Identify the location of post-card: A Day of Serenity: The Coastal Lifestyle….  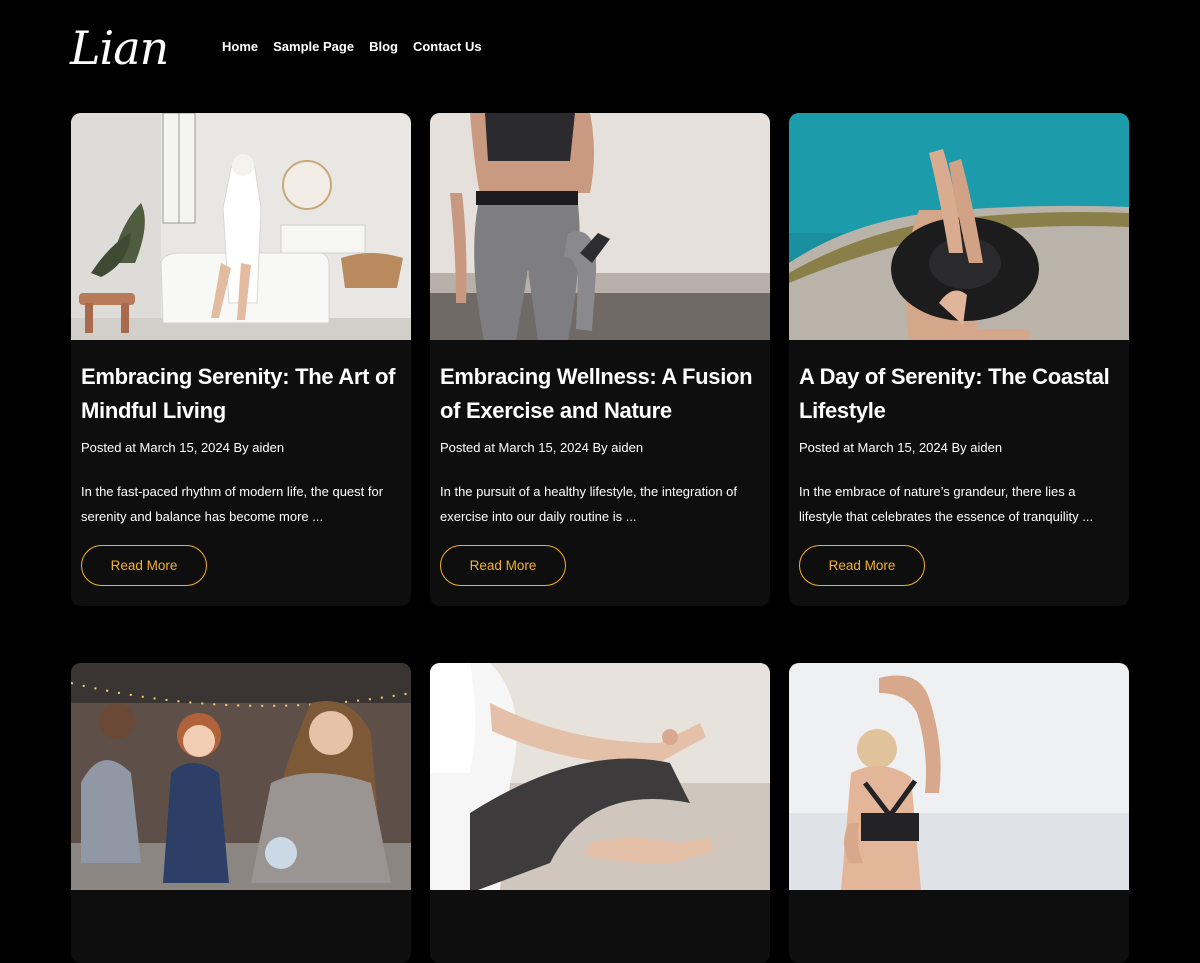
(959, 359).